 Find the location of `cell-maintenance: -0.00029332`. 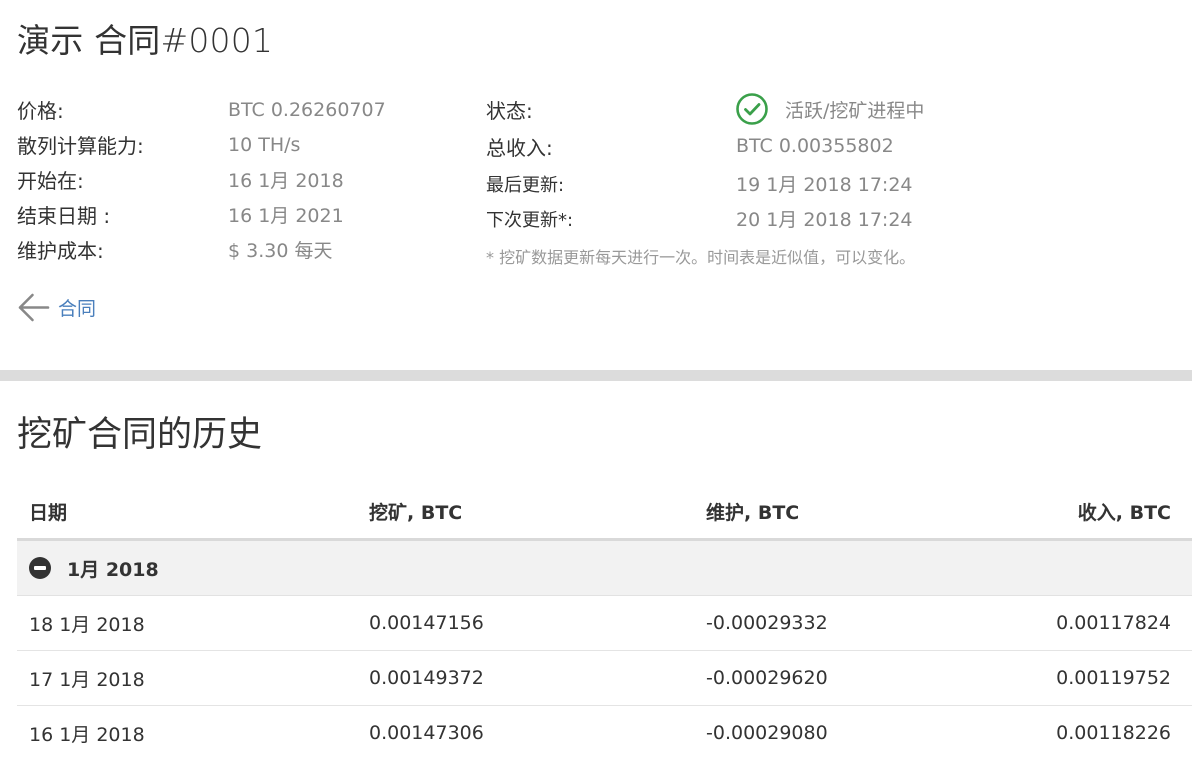

cell-maintenance: -0.00029332 is located at coordinates (767, 623).